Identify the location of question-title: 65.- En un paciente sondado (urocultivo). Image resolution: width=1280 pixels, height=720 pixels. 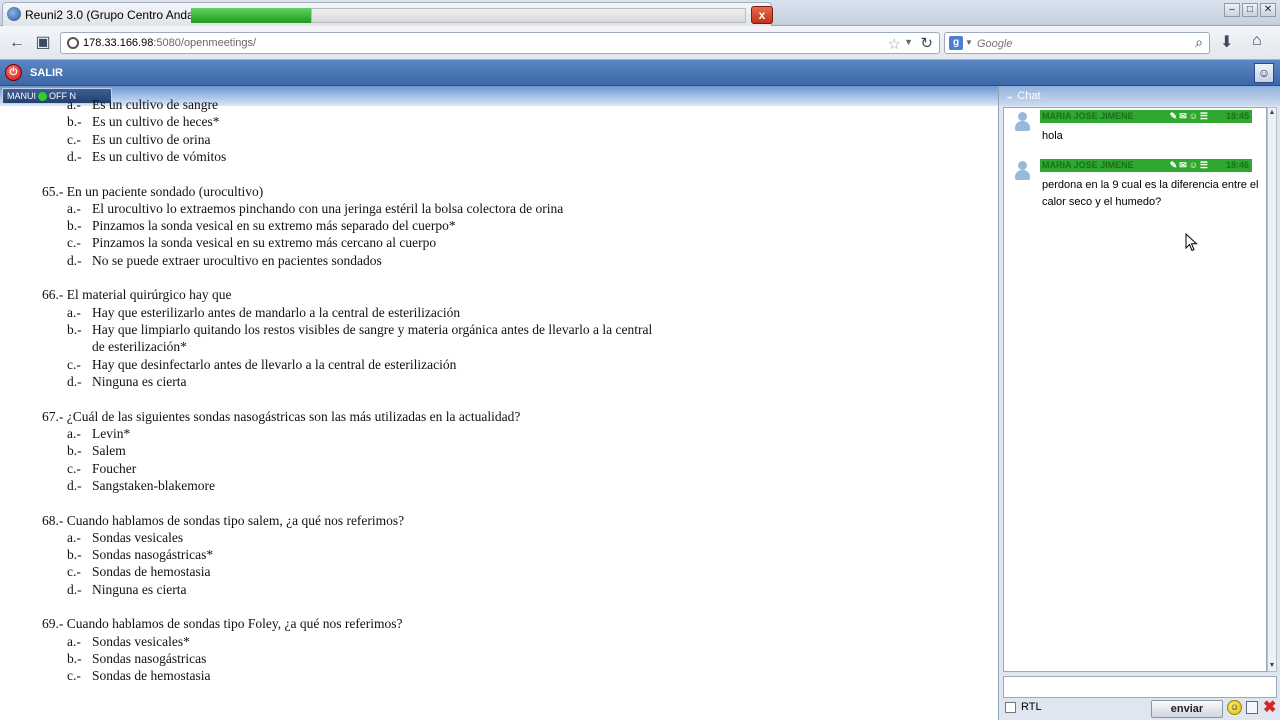
(153, 191).